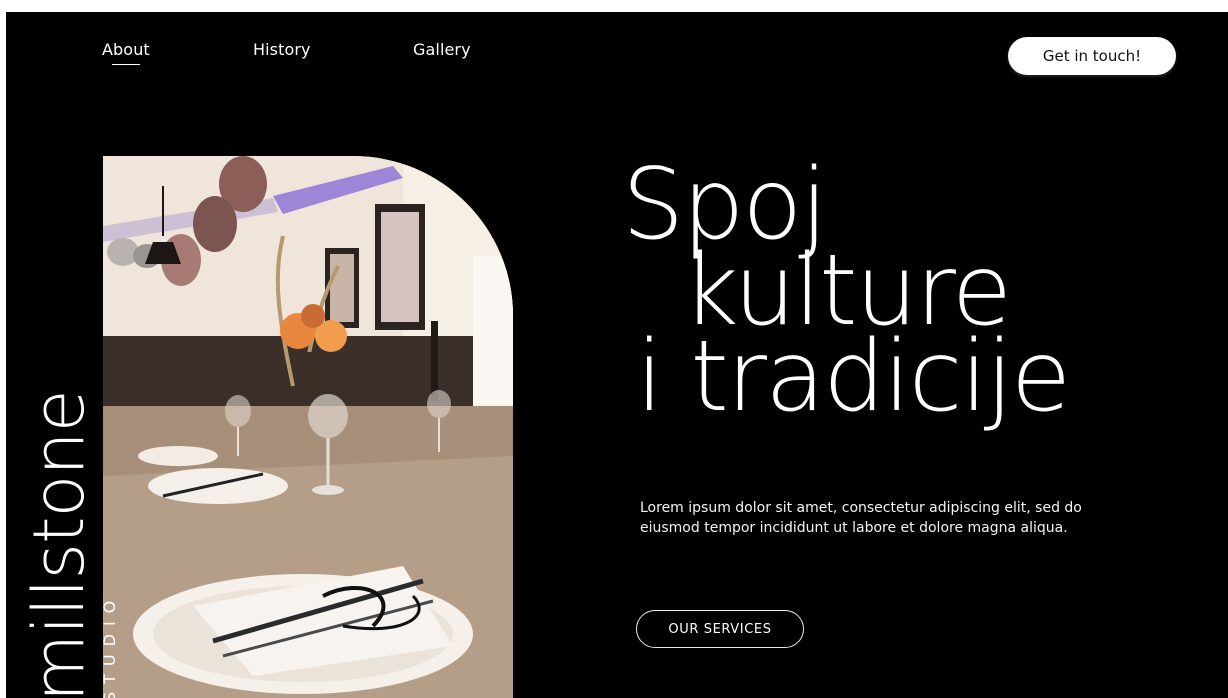  I want to click on nav-about: About, so click(126, 49).